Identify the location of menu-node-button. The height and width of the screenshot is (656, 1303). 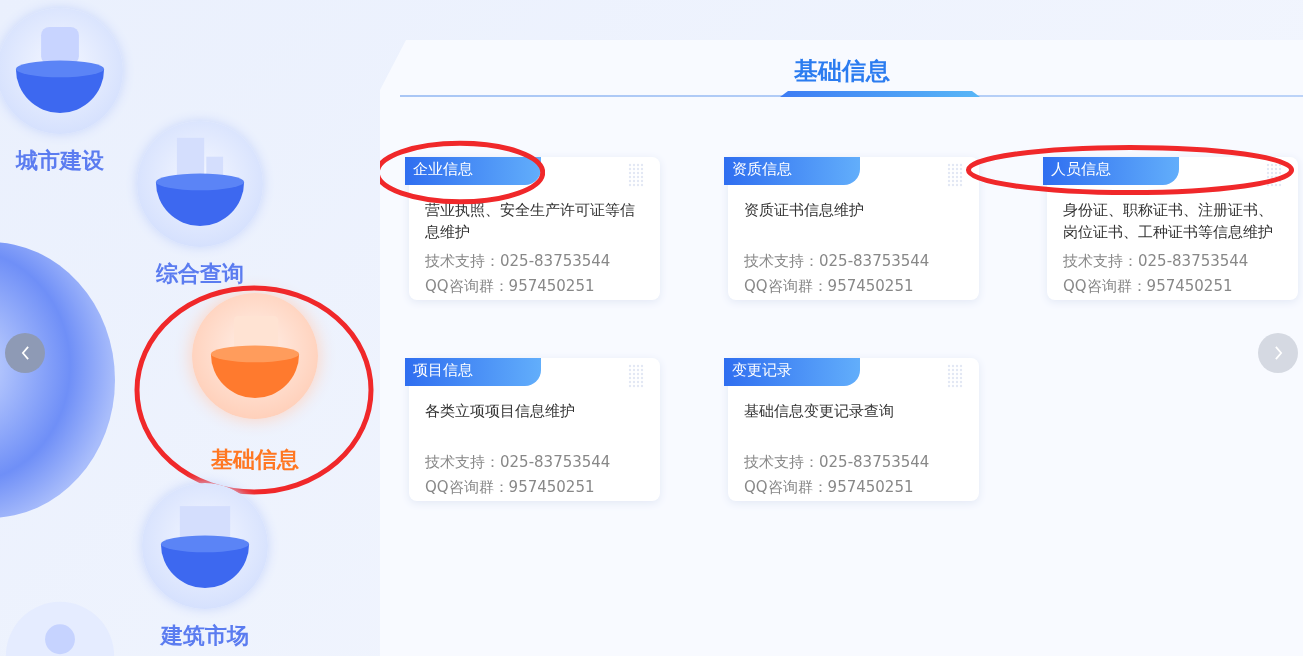
(255, 356).